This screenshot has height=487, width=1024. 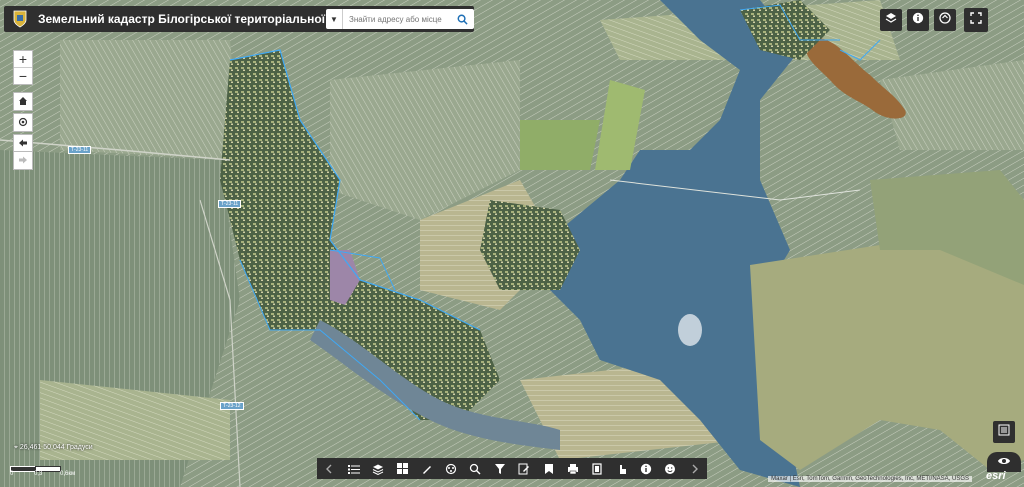 I want to click on scale-label: 0,6км, so click(x=68, y=474).